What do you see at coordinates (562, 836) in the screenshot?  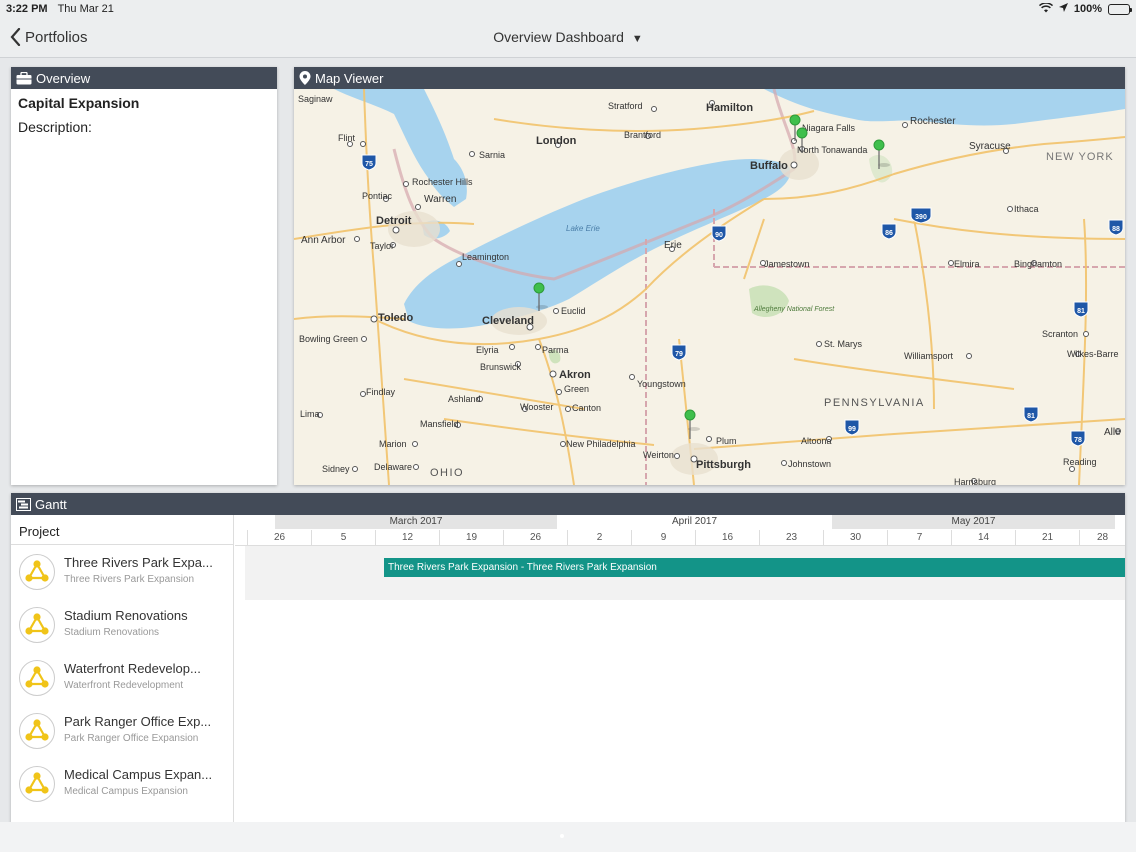 I see `page-indicator-dot` at bounding box center [562, 836].